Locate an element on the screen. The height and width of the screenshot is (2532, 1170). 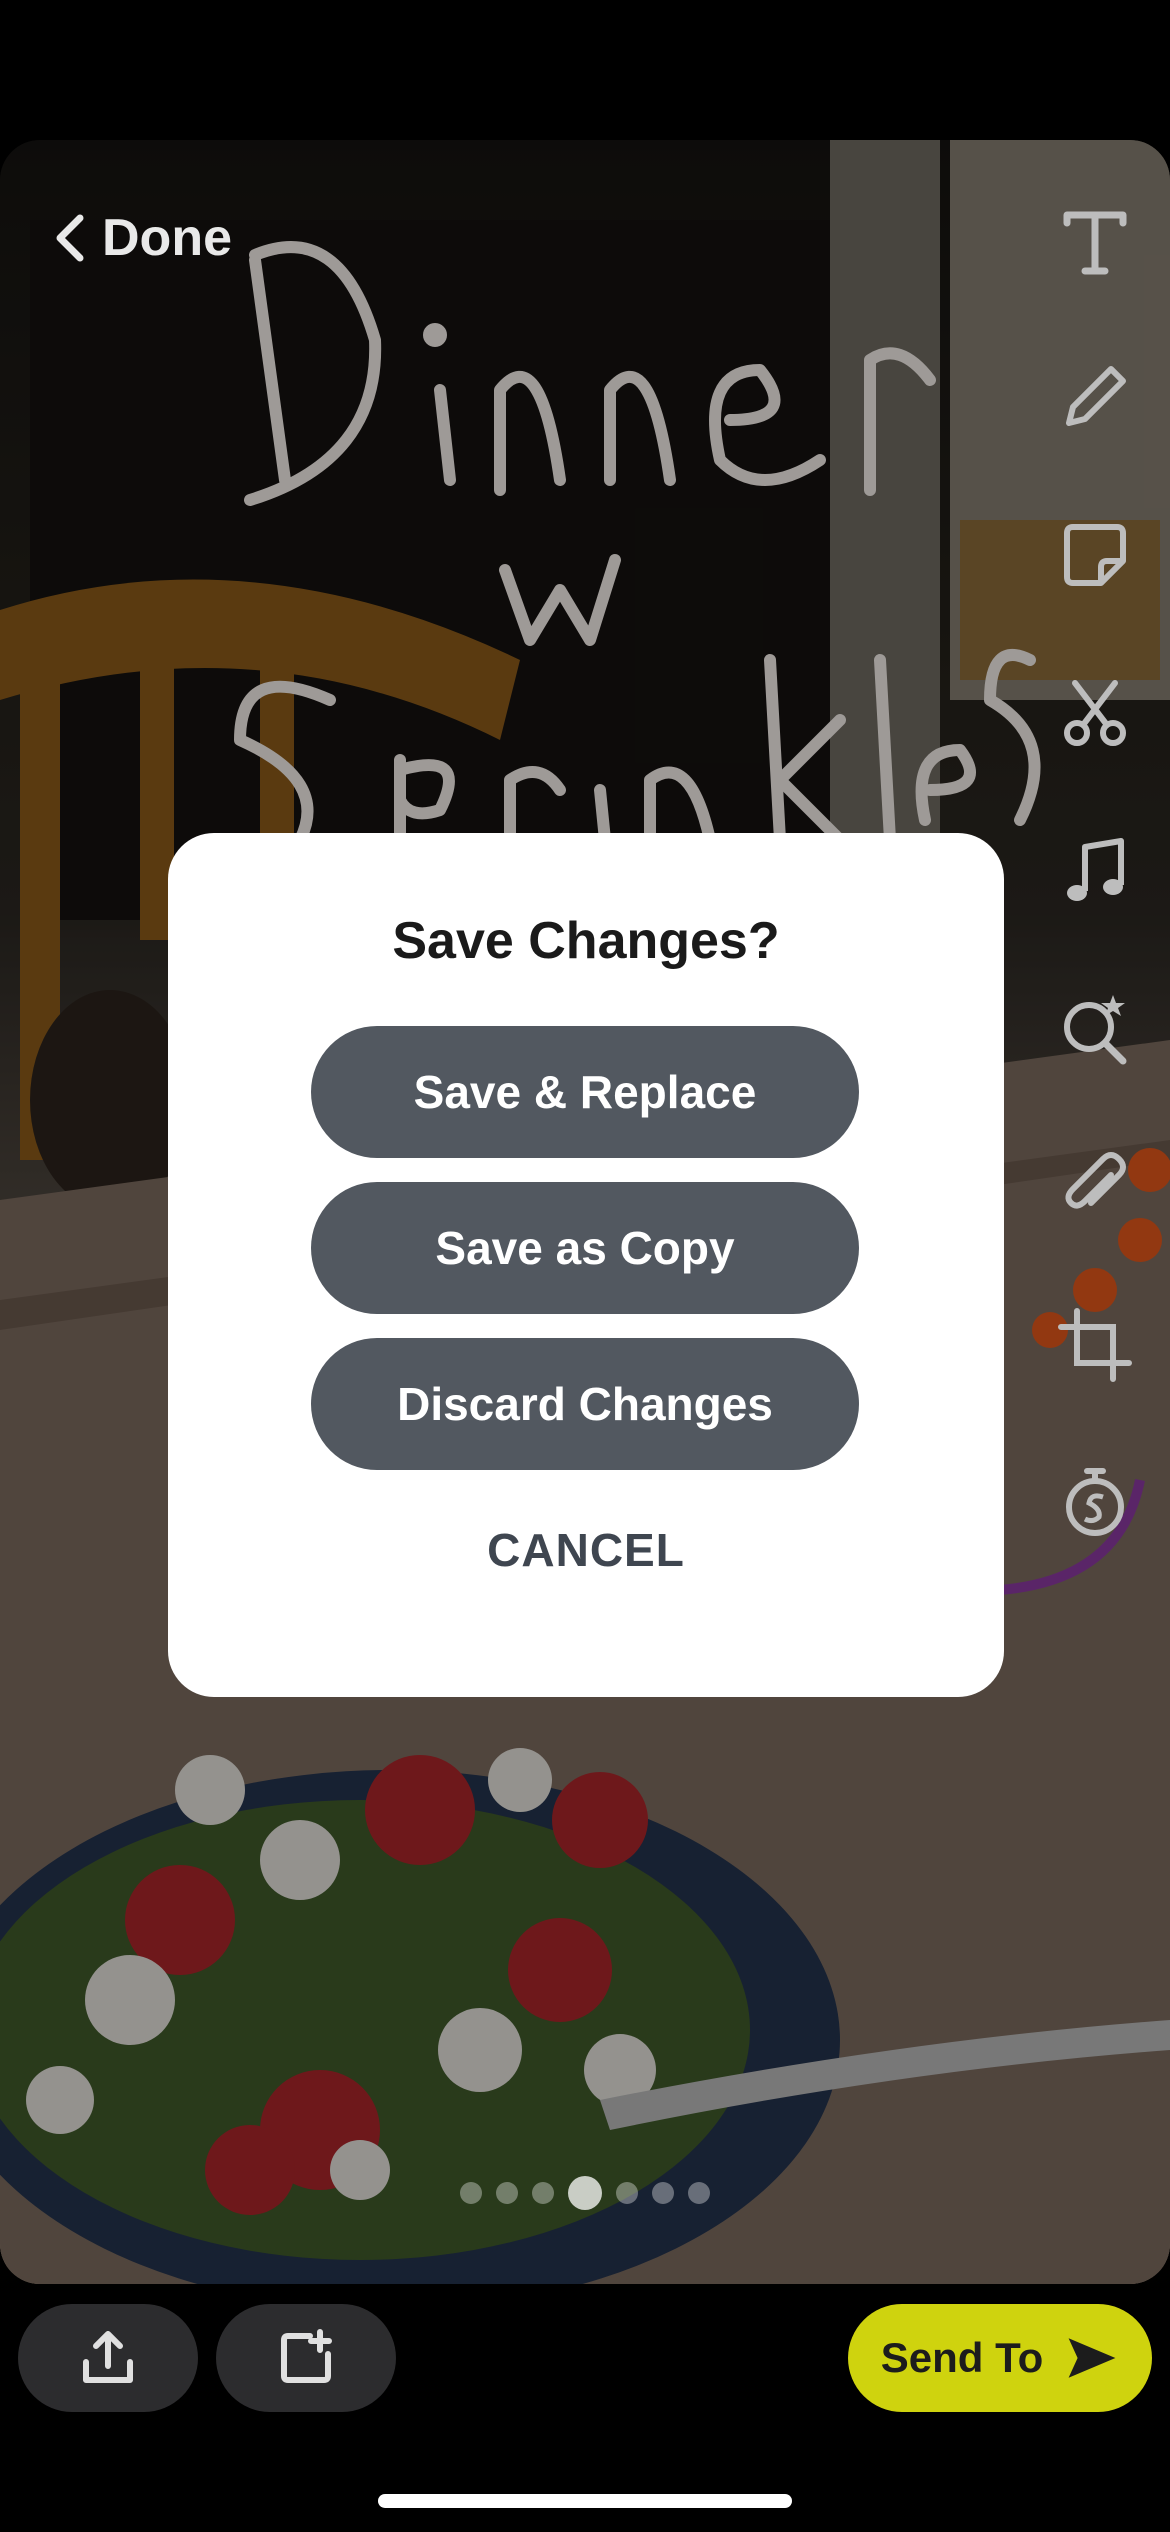
home-indicator is located at coordinates (585, 2501).